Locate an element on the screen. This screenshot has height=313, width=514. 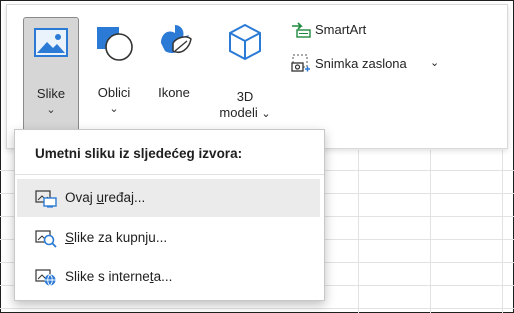
picture-icon is located at coordinates (51, 42).